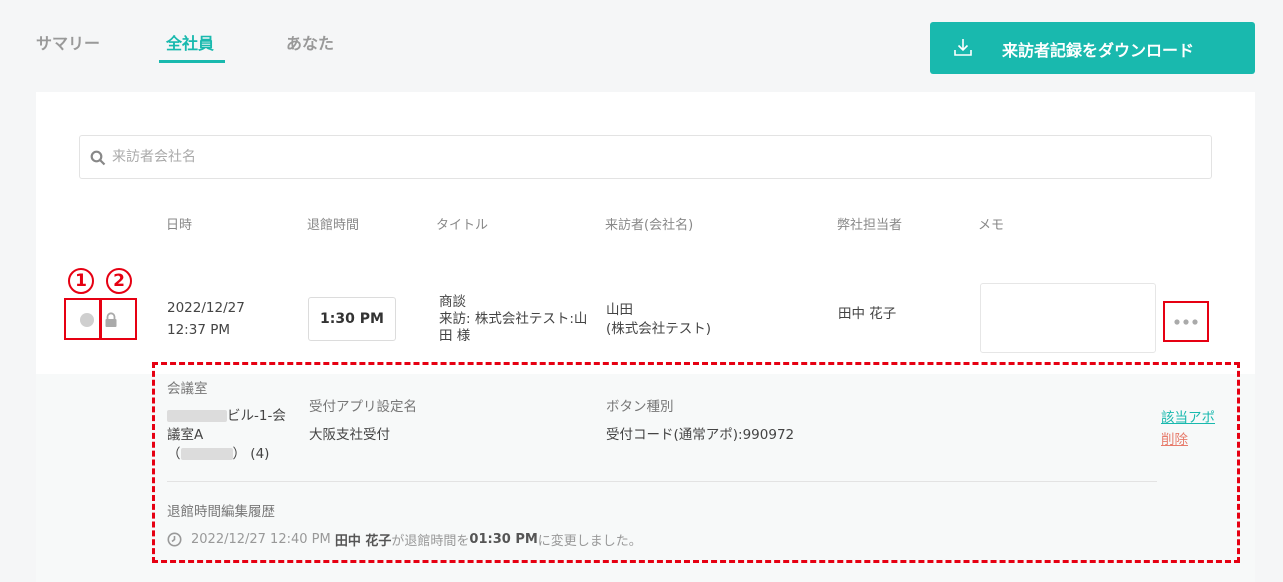  Describe the element at coordinates (649, 225) in the screenshot. I see `column-header-visitor: 来訪者(会社名)` at that location.